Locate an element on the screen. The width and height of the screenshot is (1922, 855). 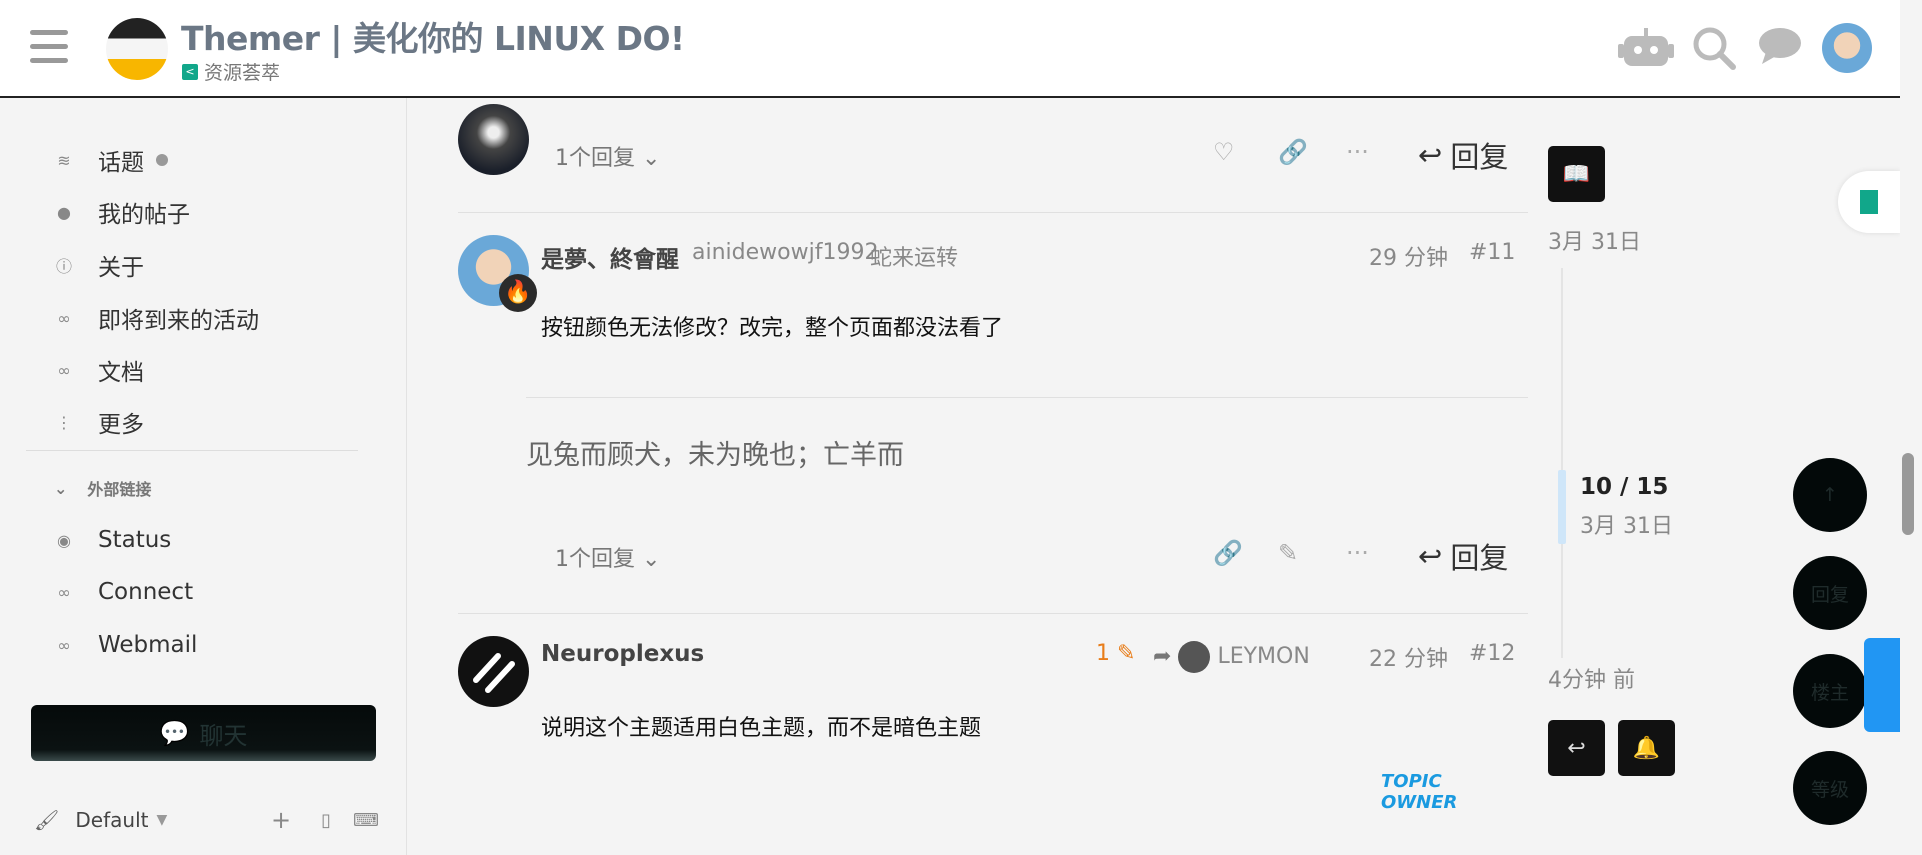
brush-icon: 🖌 is located at coordinates (47, 820).